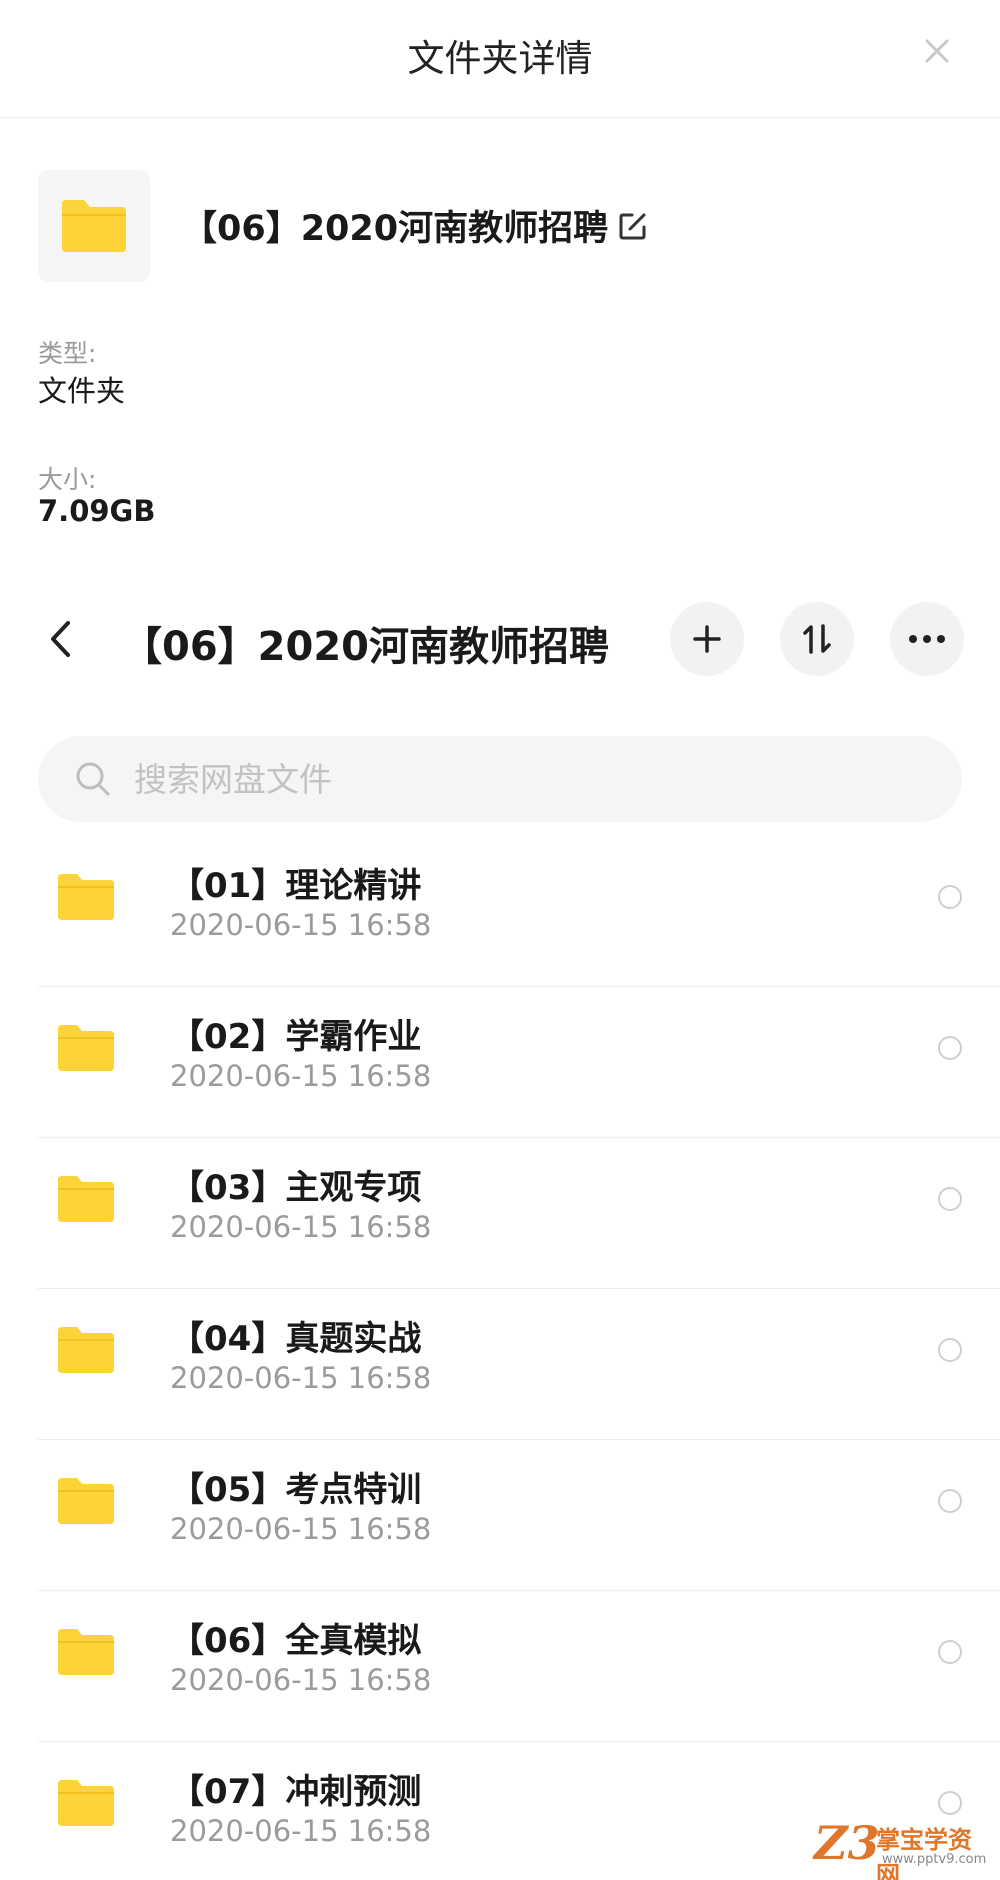 The image size is (1000, 1880). I want to click on size-value: 7.09GB, so click(97, 511).